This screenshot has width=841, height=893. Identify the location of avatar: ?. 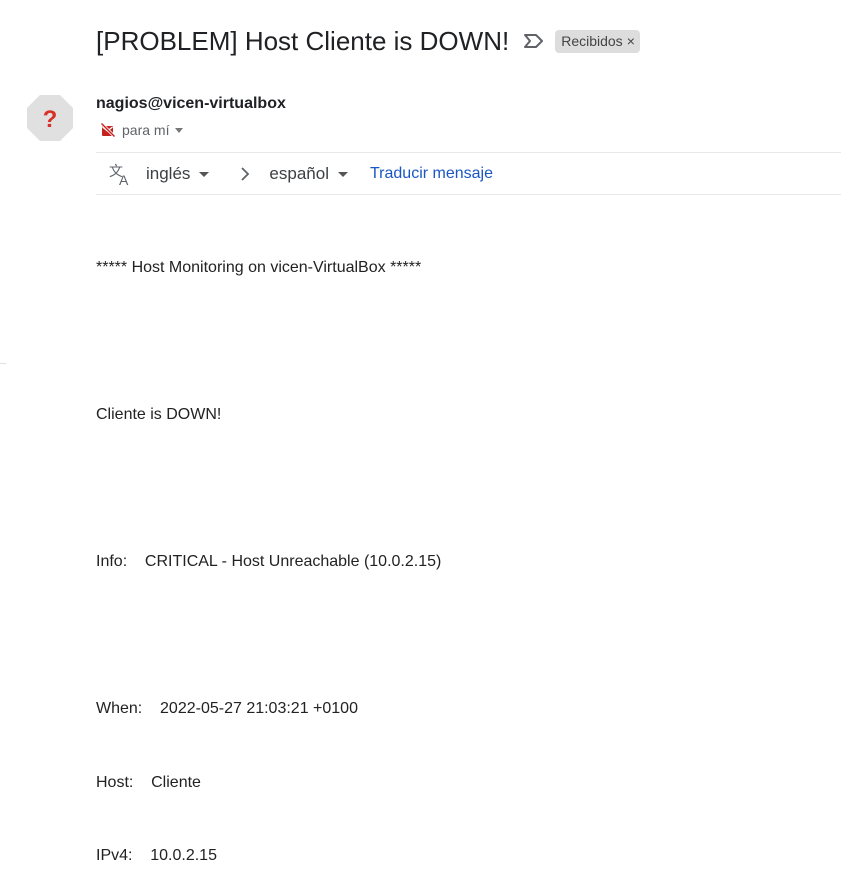
(50, 118).